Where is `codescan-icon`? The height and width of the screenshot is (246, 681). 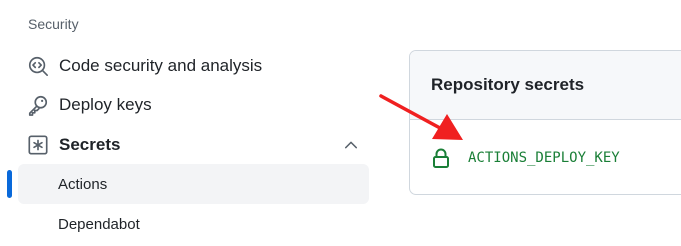
codescan-icon is located at coordinates (38, 66).